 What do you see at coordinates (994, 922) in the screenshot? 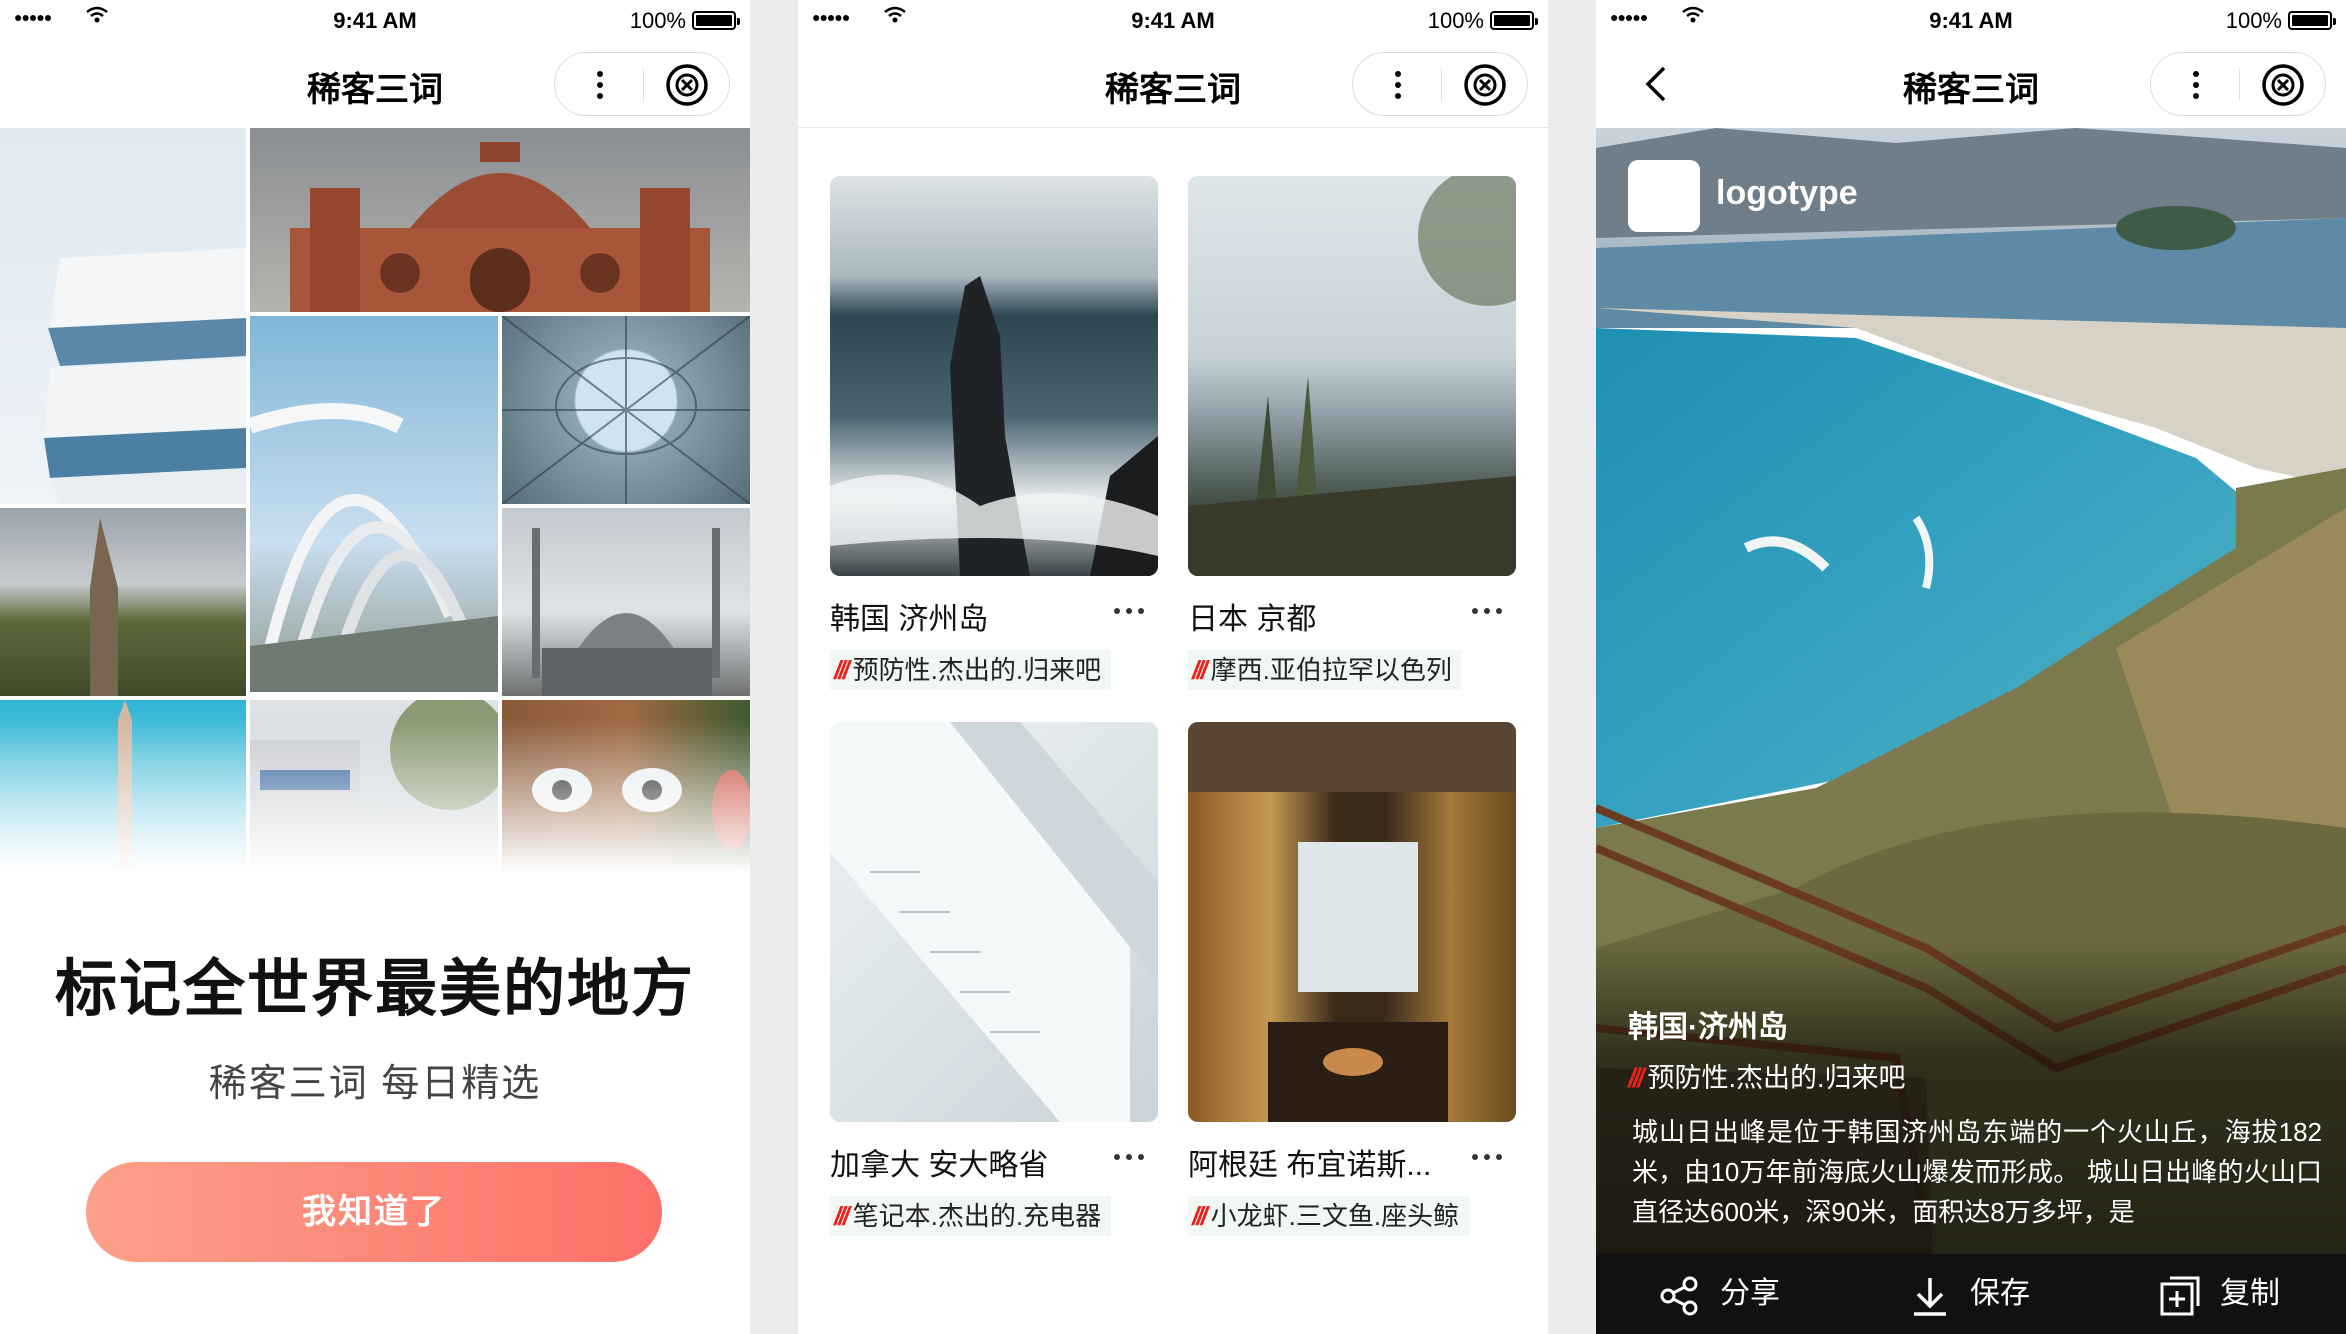
I see `photo-white-stairs` at bounding box center [994, 922].